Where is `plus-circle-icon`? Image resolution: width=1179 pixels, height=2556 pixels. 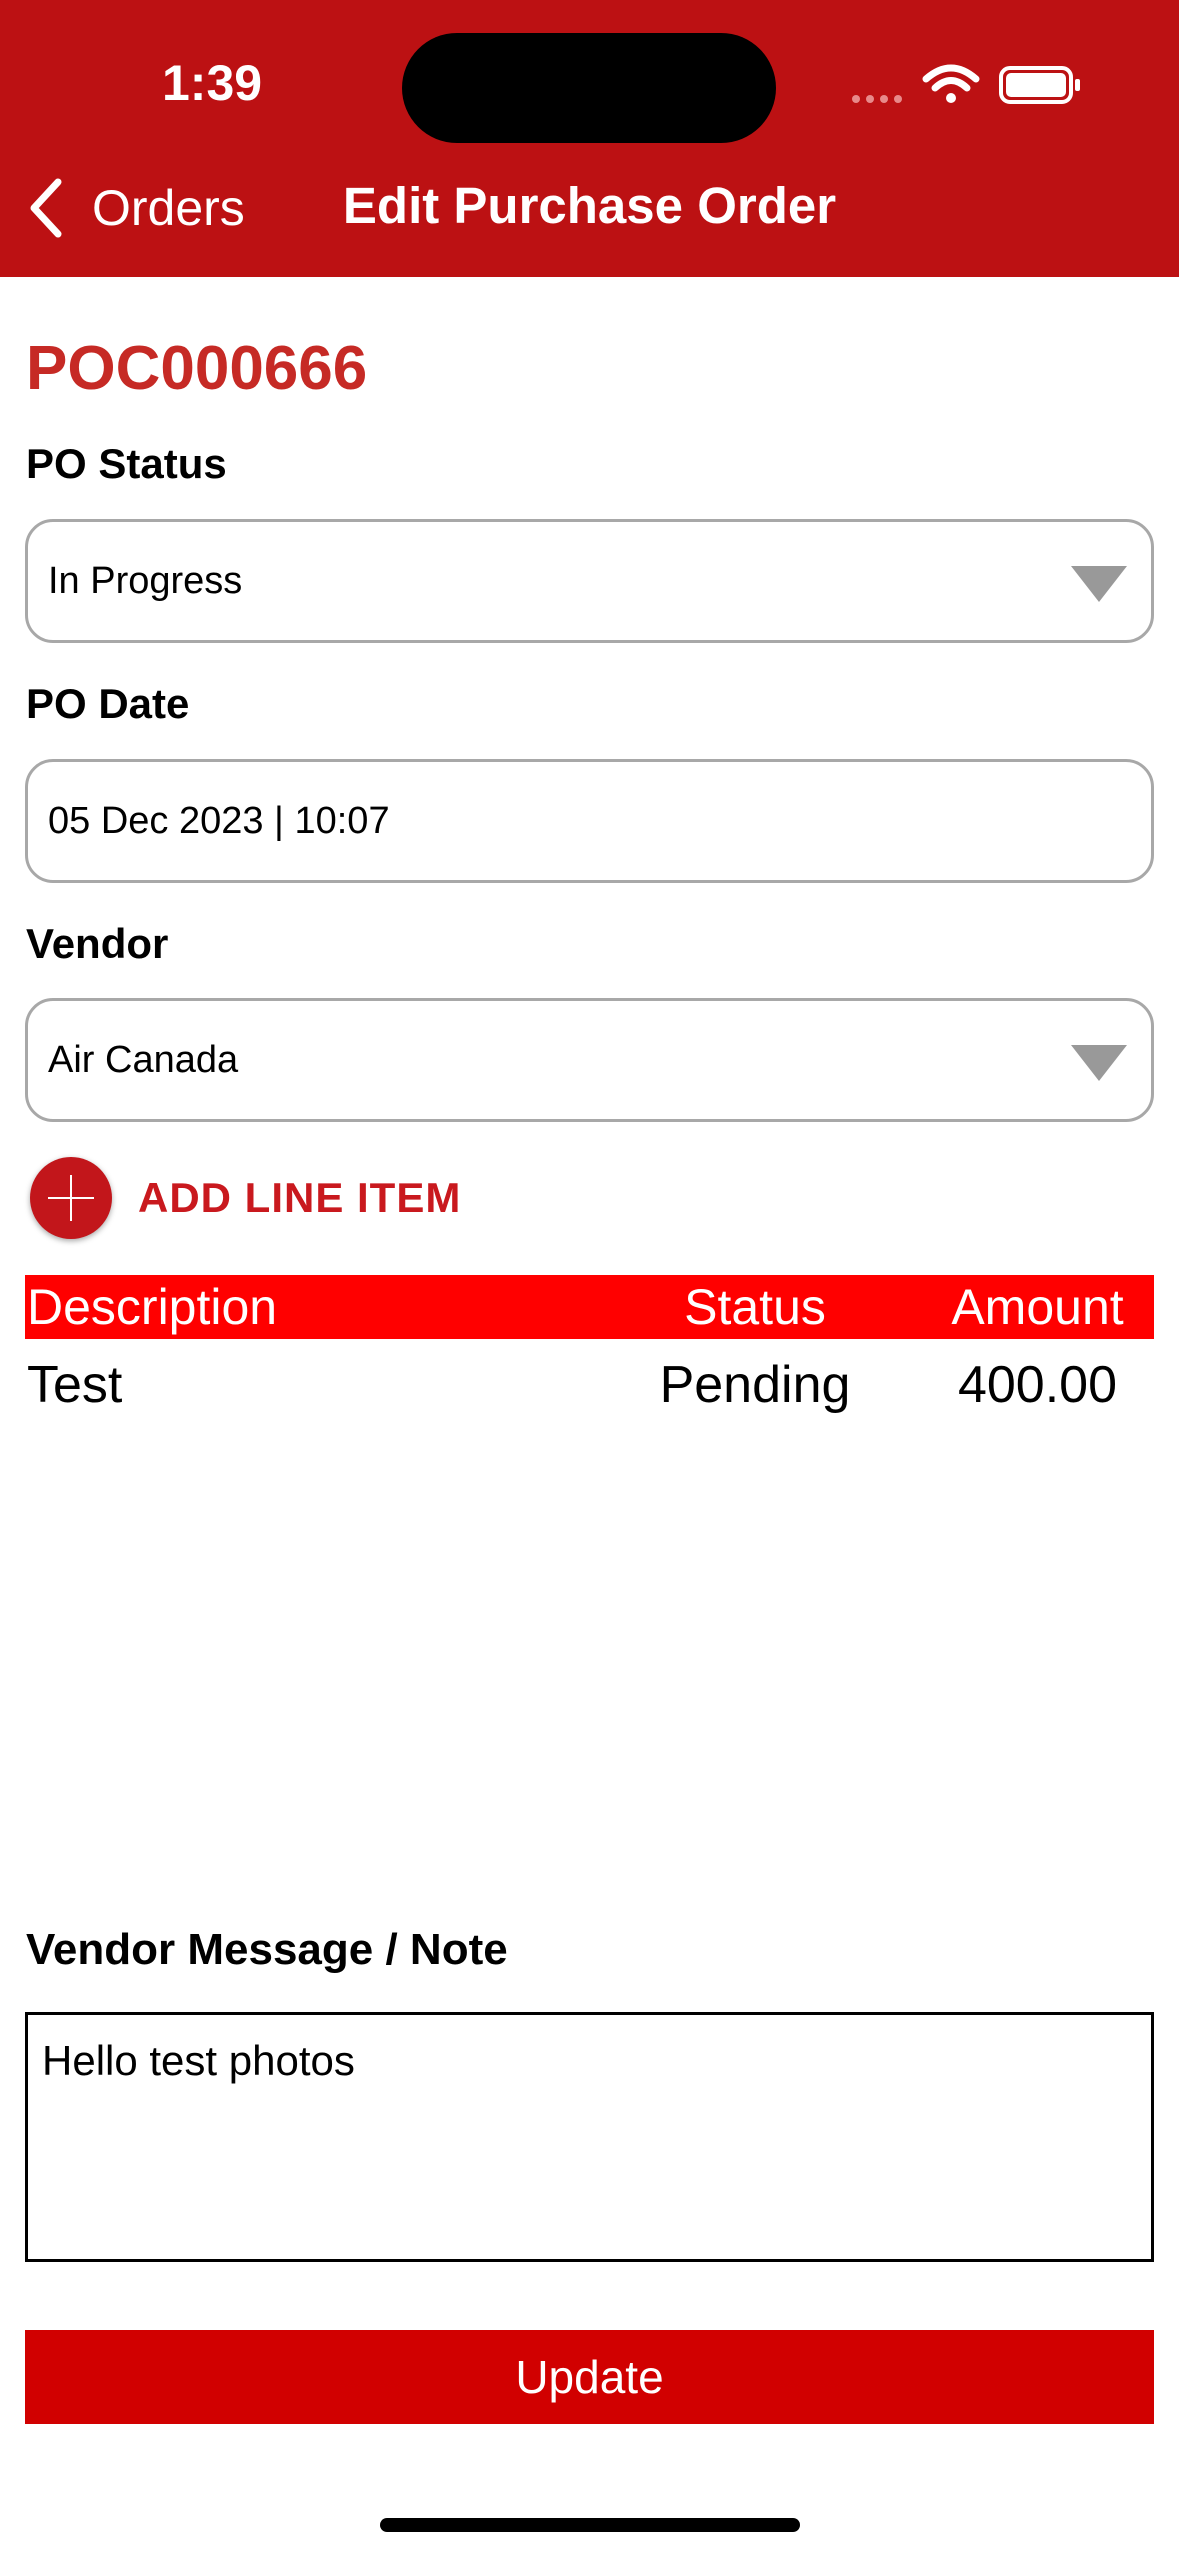
plus-circle-icon is located at coordinates (71, 1198).